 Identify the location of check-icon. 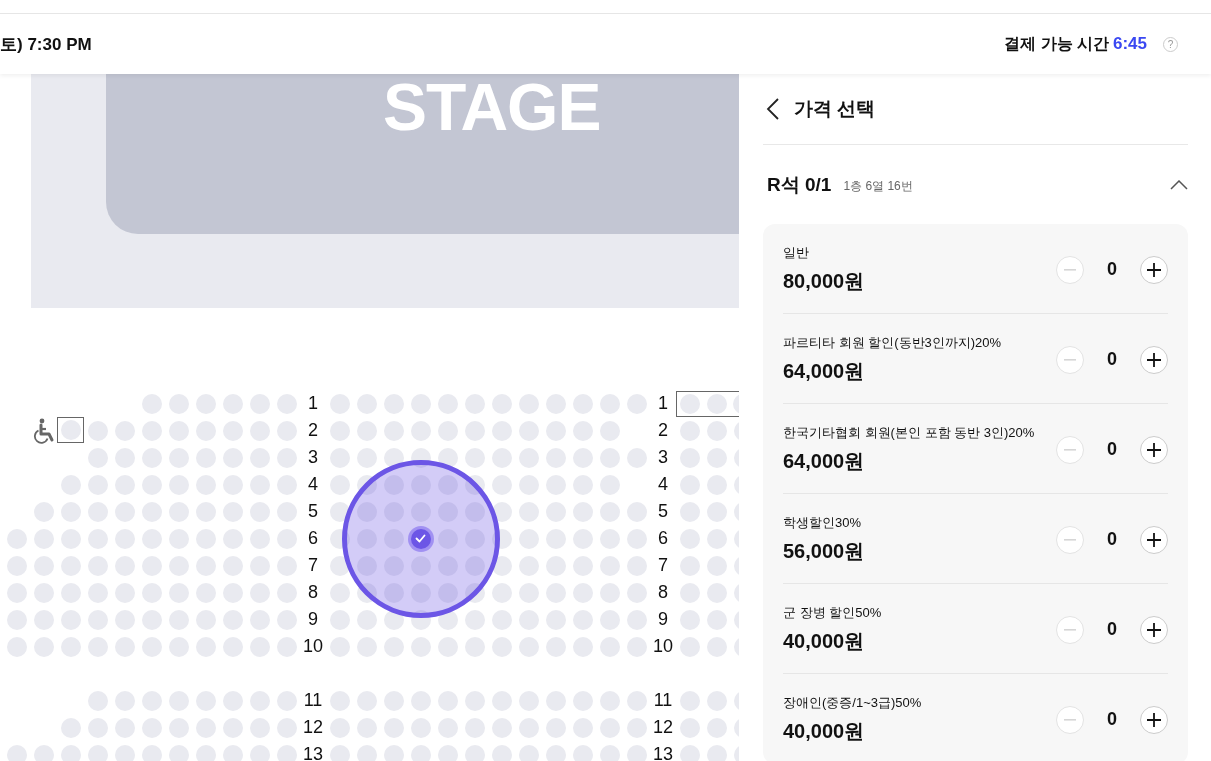
(420, 538).